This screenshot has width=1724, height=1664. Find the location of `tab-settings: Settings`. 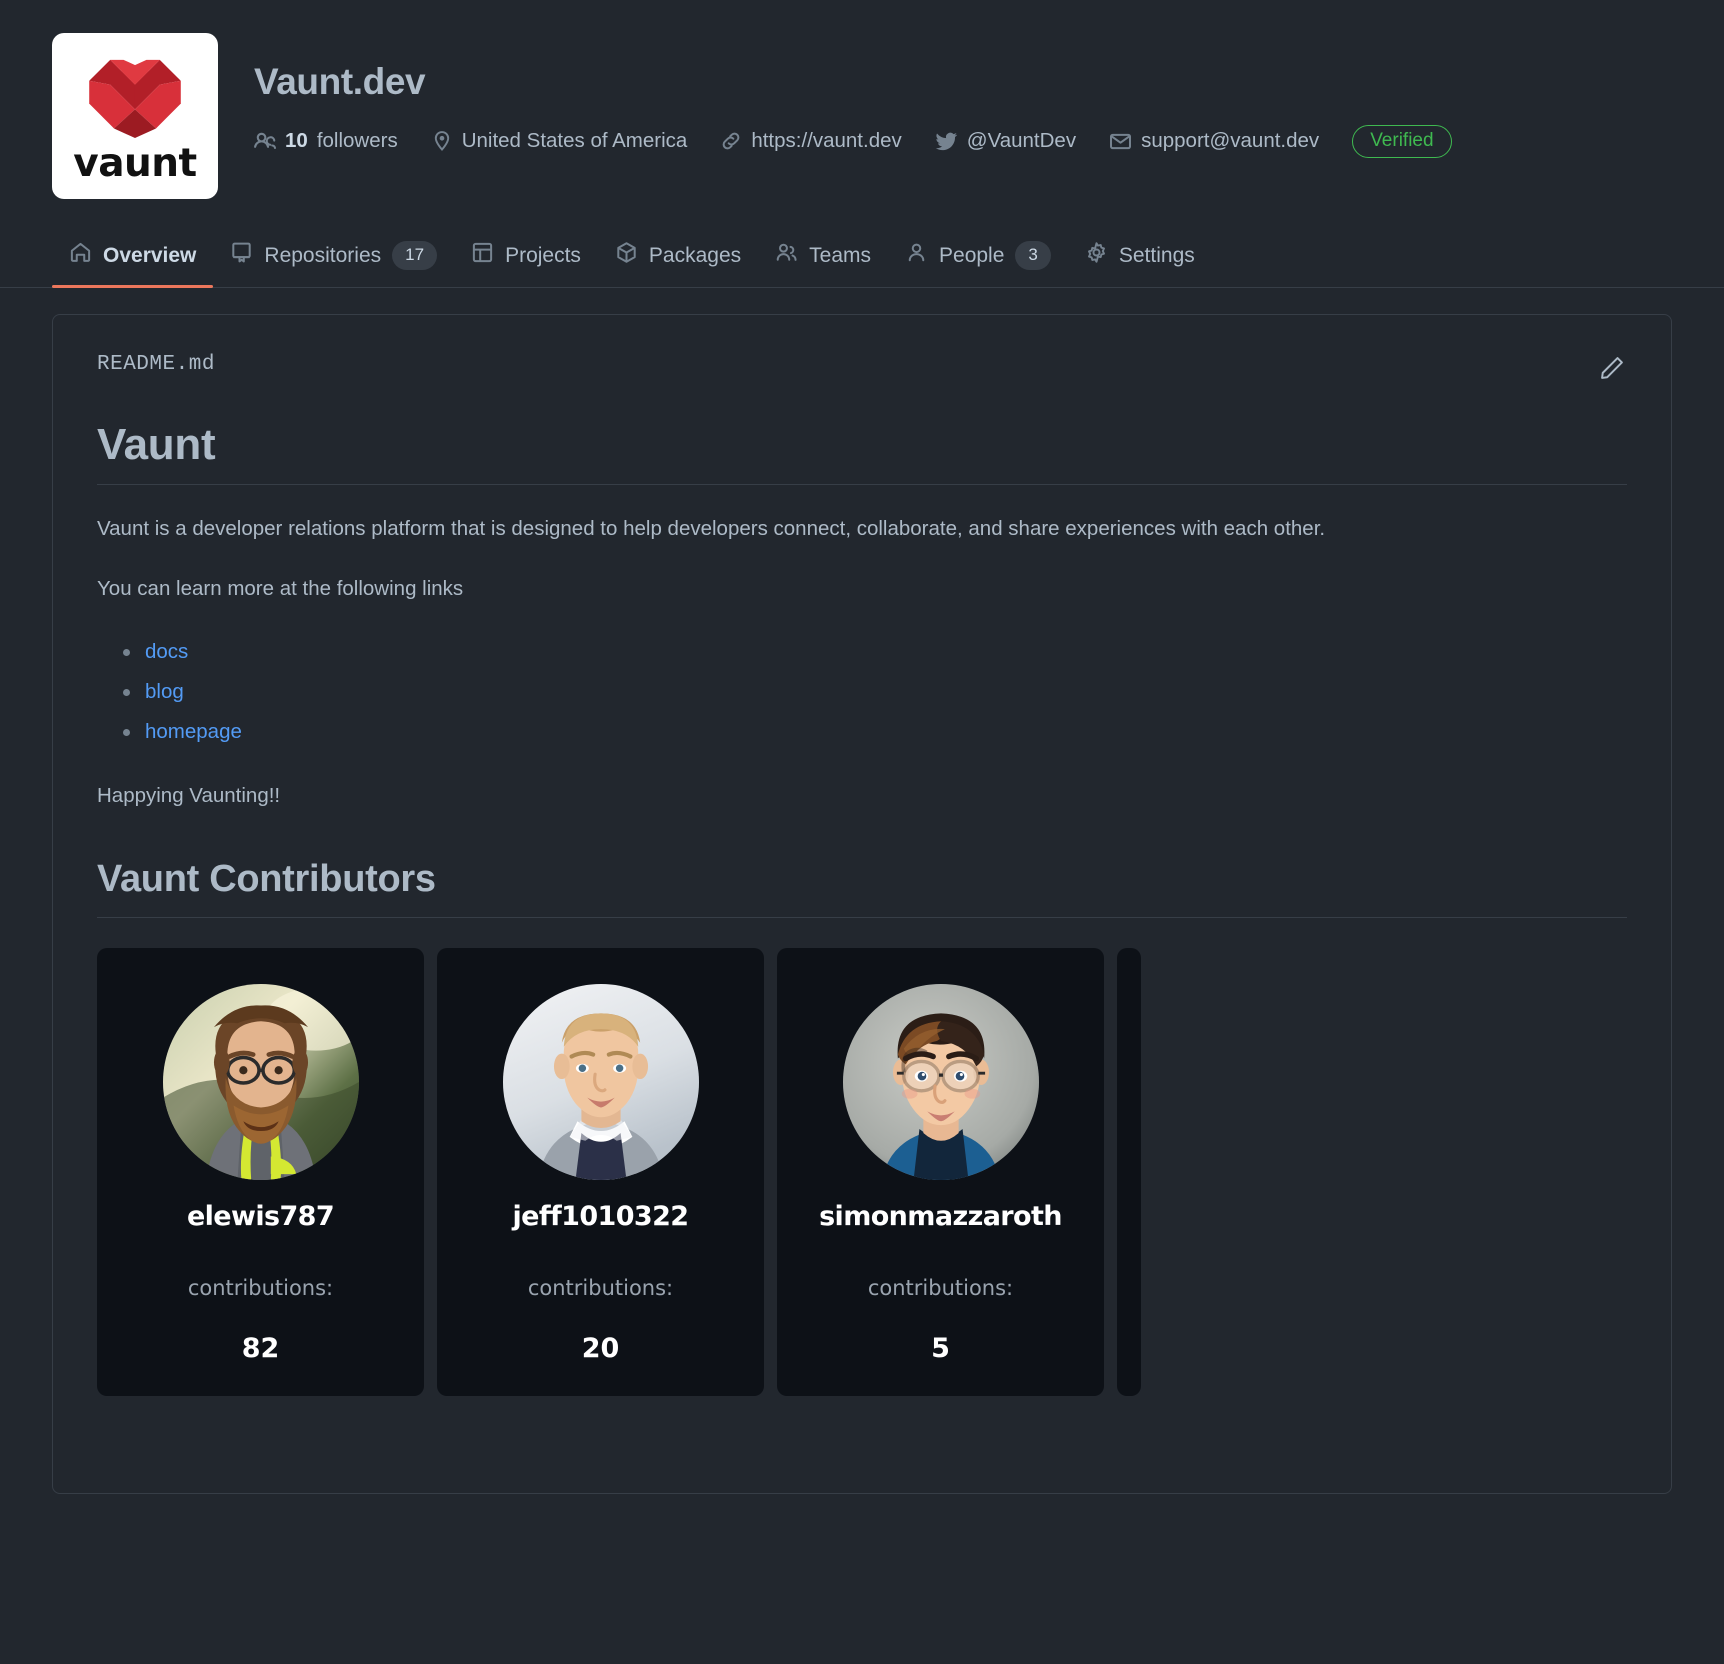

tab-settings: Settings is located at coordinates (1140, 258).